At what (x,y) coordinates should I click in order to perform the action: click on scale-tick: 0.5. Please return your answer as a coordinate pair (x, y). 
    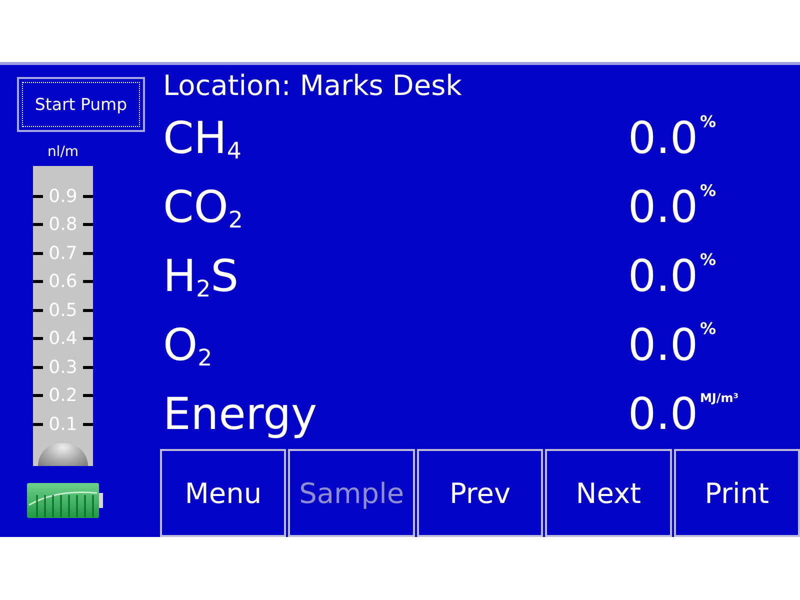
    Looking at the image, I should click on (63, 310).